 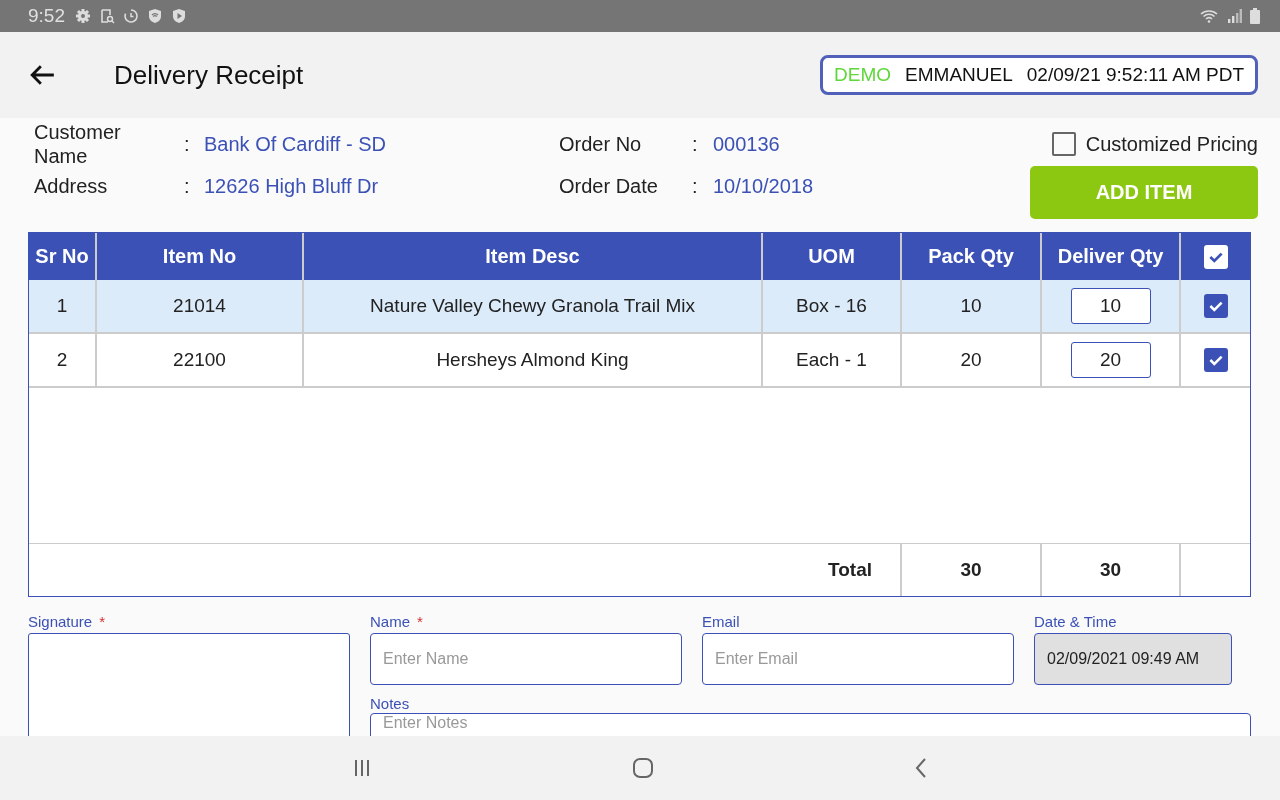 I want to click on column-header: UOM, so click(x=832, y=256).